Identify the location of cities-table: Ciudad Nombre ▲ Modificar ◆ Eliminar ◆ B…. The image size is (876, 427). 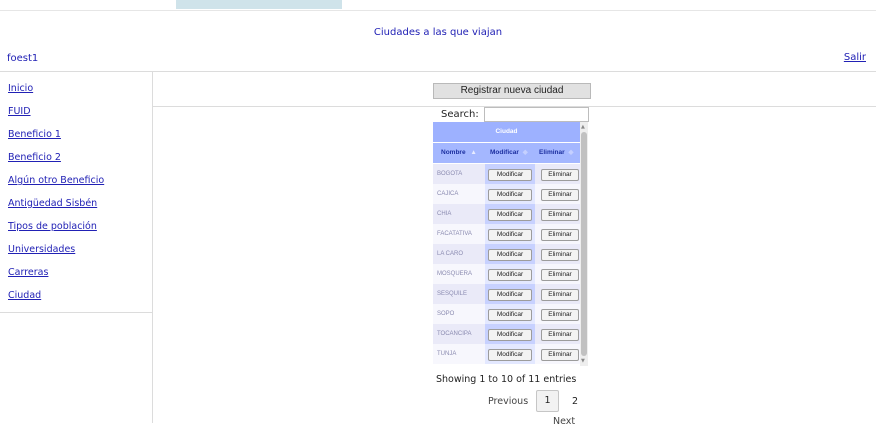
(510, 244).